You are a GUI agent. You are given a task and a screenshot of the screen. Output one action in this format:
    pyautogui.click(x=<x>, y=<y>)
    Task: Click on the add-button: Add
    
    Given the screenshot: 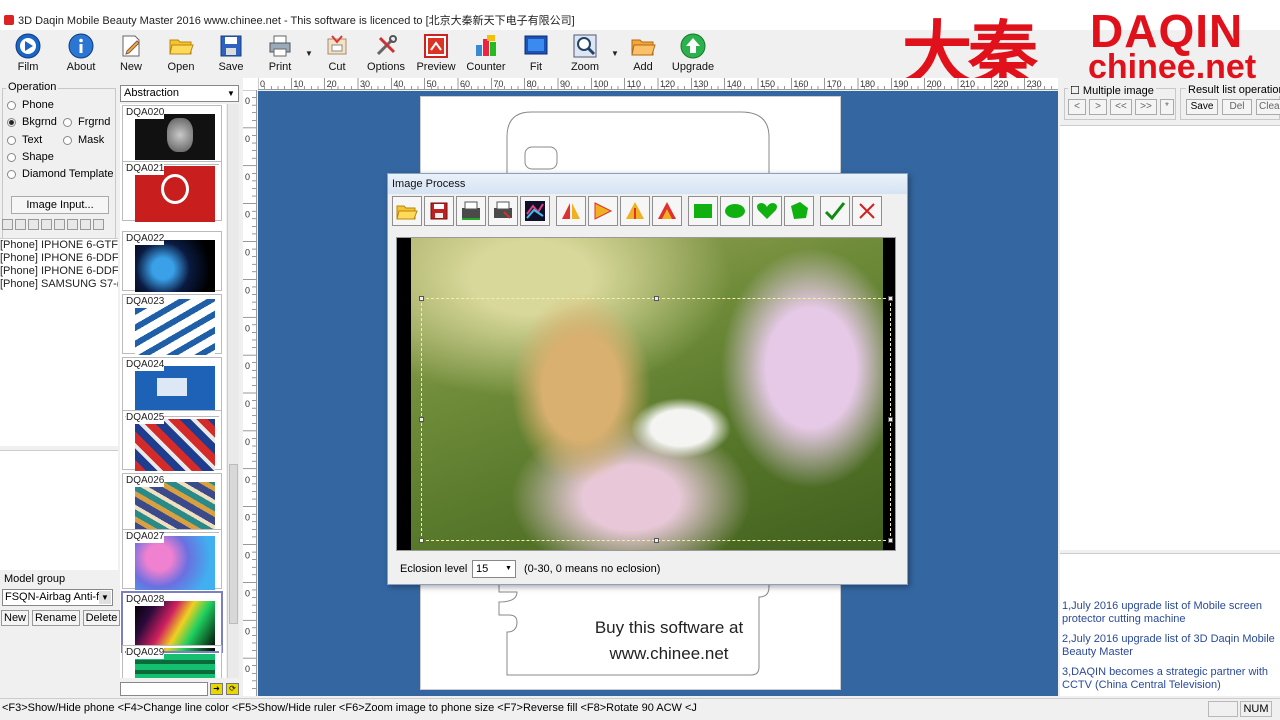 What is the action you would take?
    pyautogui.click(x=643, y=53)
    